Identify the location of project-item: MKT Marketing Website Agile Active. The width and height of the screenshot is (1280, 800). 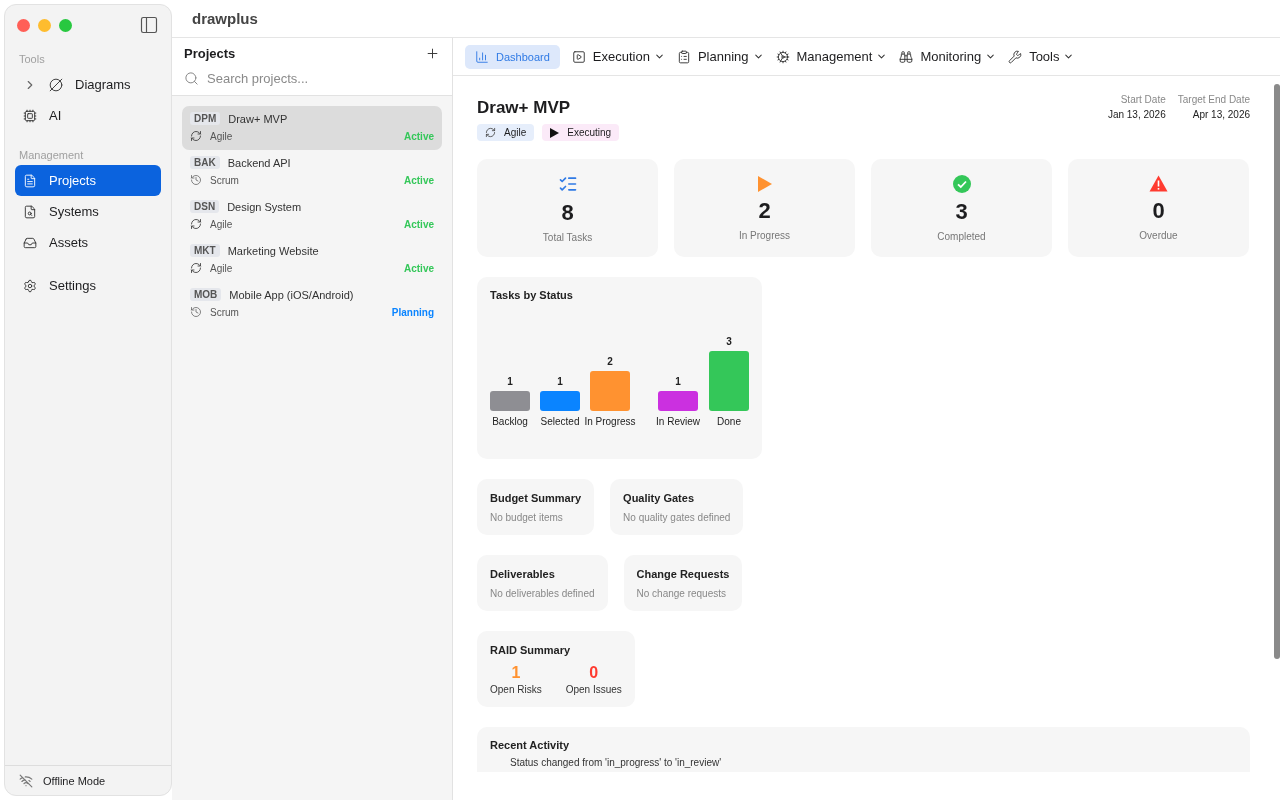
(312, 260).